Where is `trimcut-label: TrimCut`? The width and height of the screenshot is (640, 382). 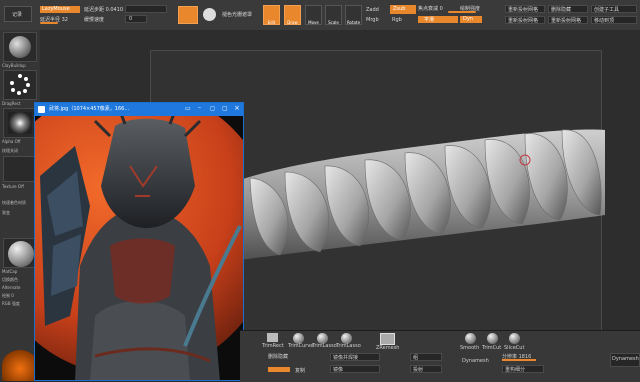 trimcut-label: TrimCut is located at coordinates (492, 348).